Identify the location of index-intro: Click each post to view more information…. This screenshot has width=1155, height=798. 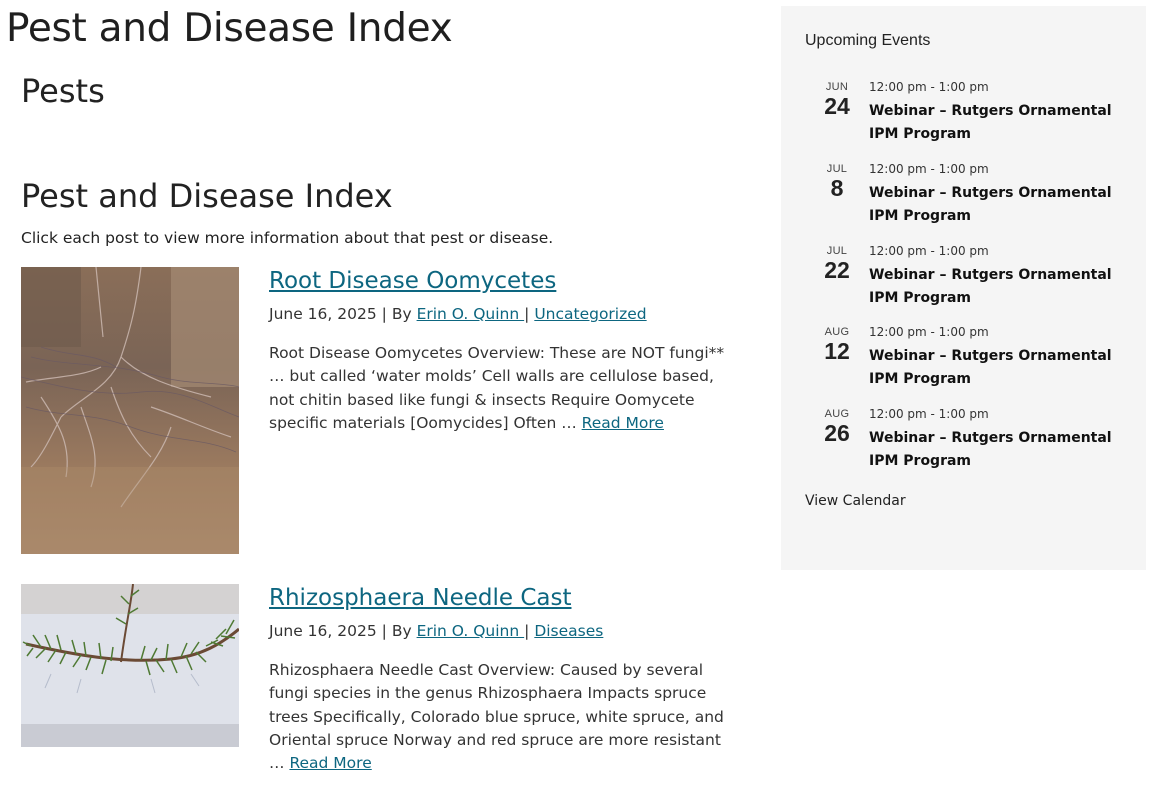
(287, 238).